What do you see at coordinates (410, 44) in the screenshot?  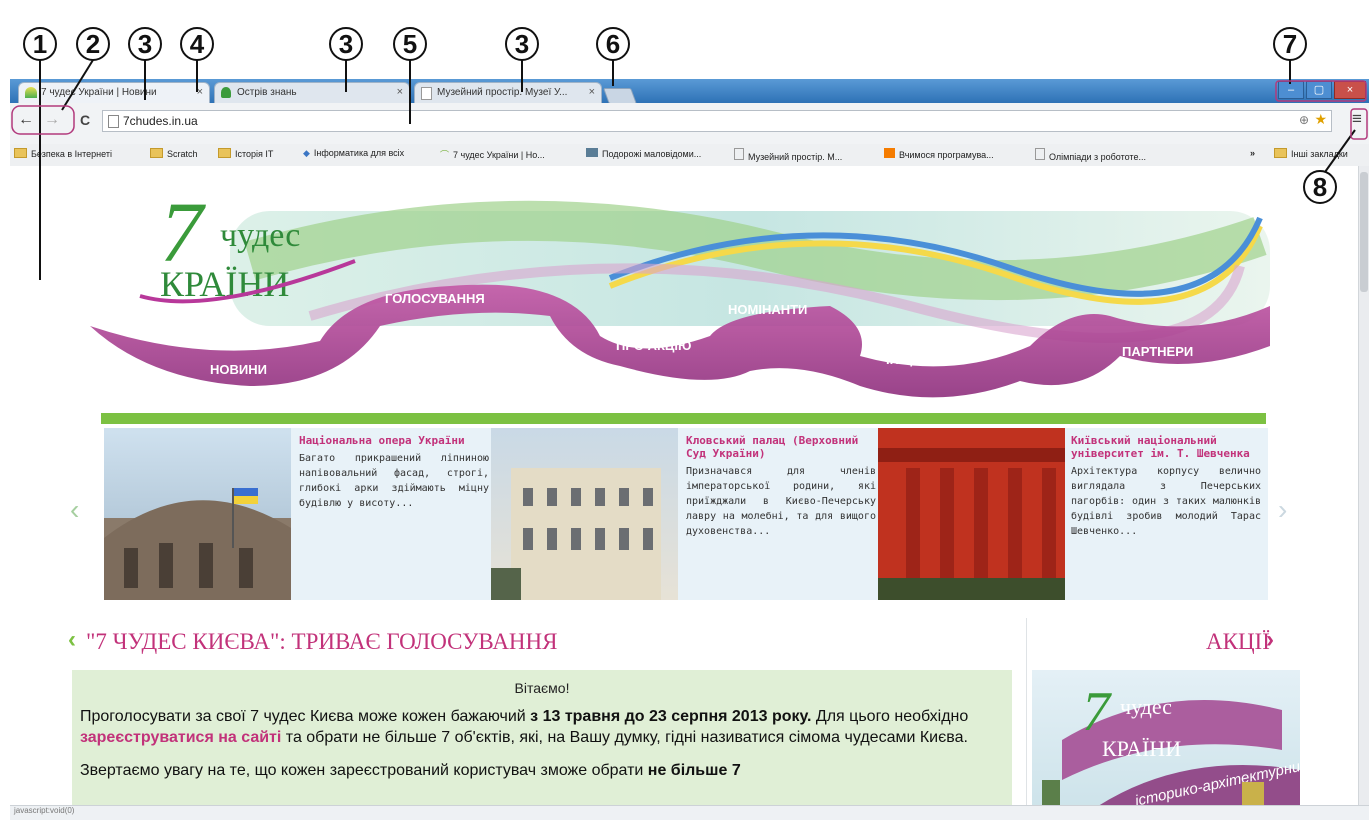 I see `callout-5: 5` at bounding box center [410, 44].